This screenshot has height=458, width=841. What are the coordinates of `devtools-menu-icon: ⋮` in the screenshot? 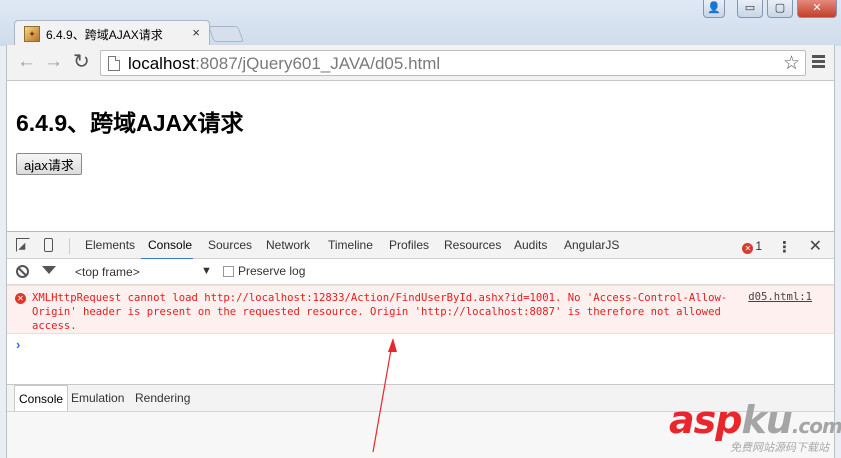 It's located at (784, 247).